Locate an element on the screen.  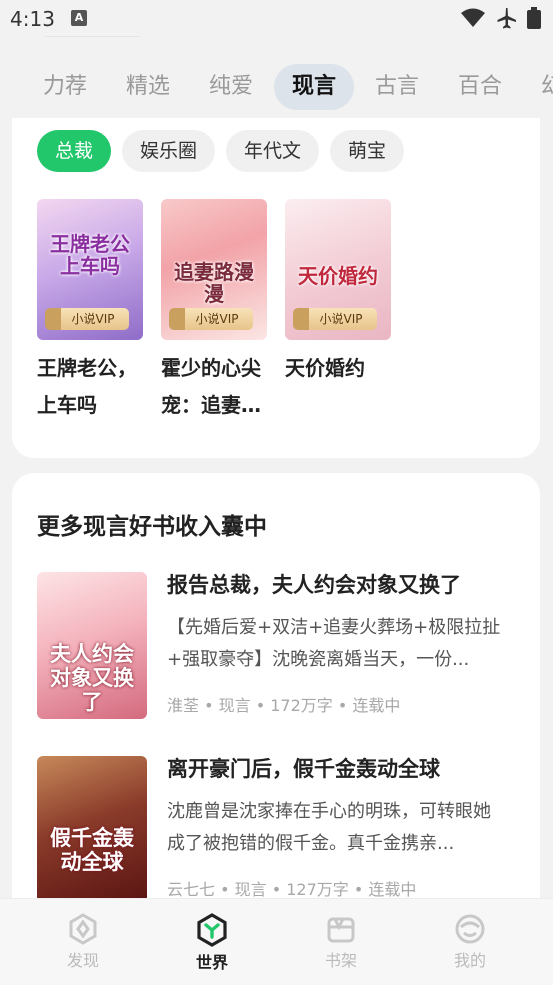
nav-bookshelf: 书架 is located at coordinates (341, 942).